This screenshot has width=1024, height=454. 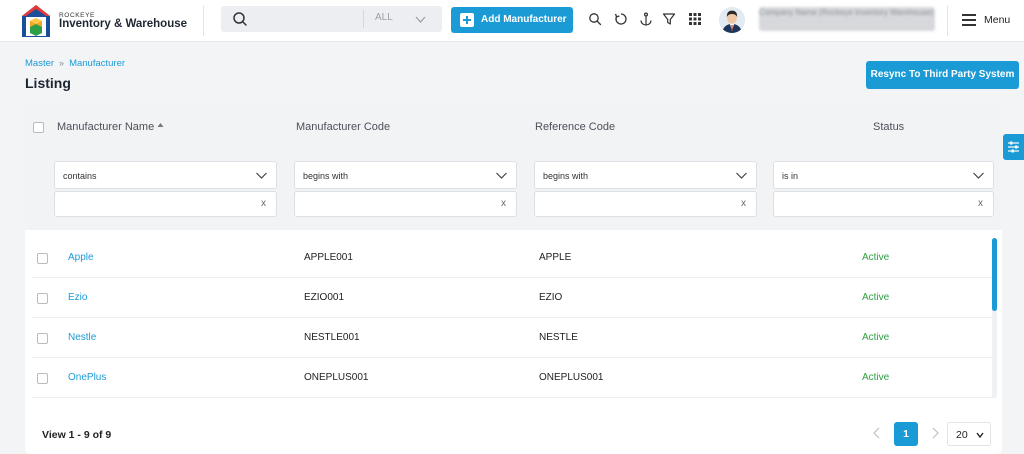 What do you see at coordinates (906, 434) in the screenshot?
I see `current-page-button: 1` at bounding box center [906, 434].